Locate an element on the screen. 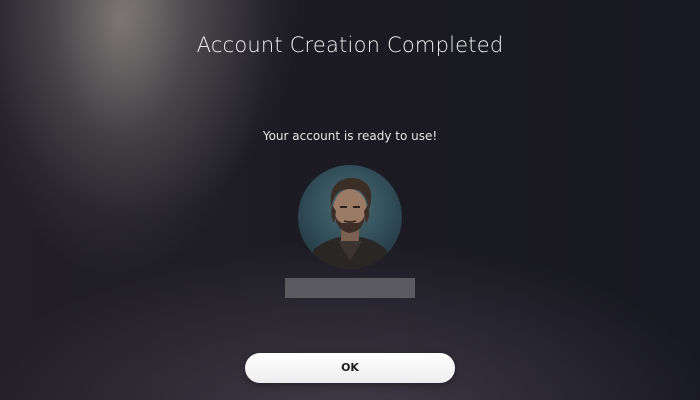 This screenshot has height=400, width=700. user-avatar-icon is located at coordinates (350, 217).